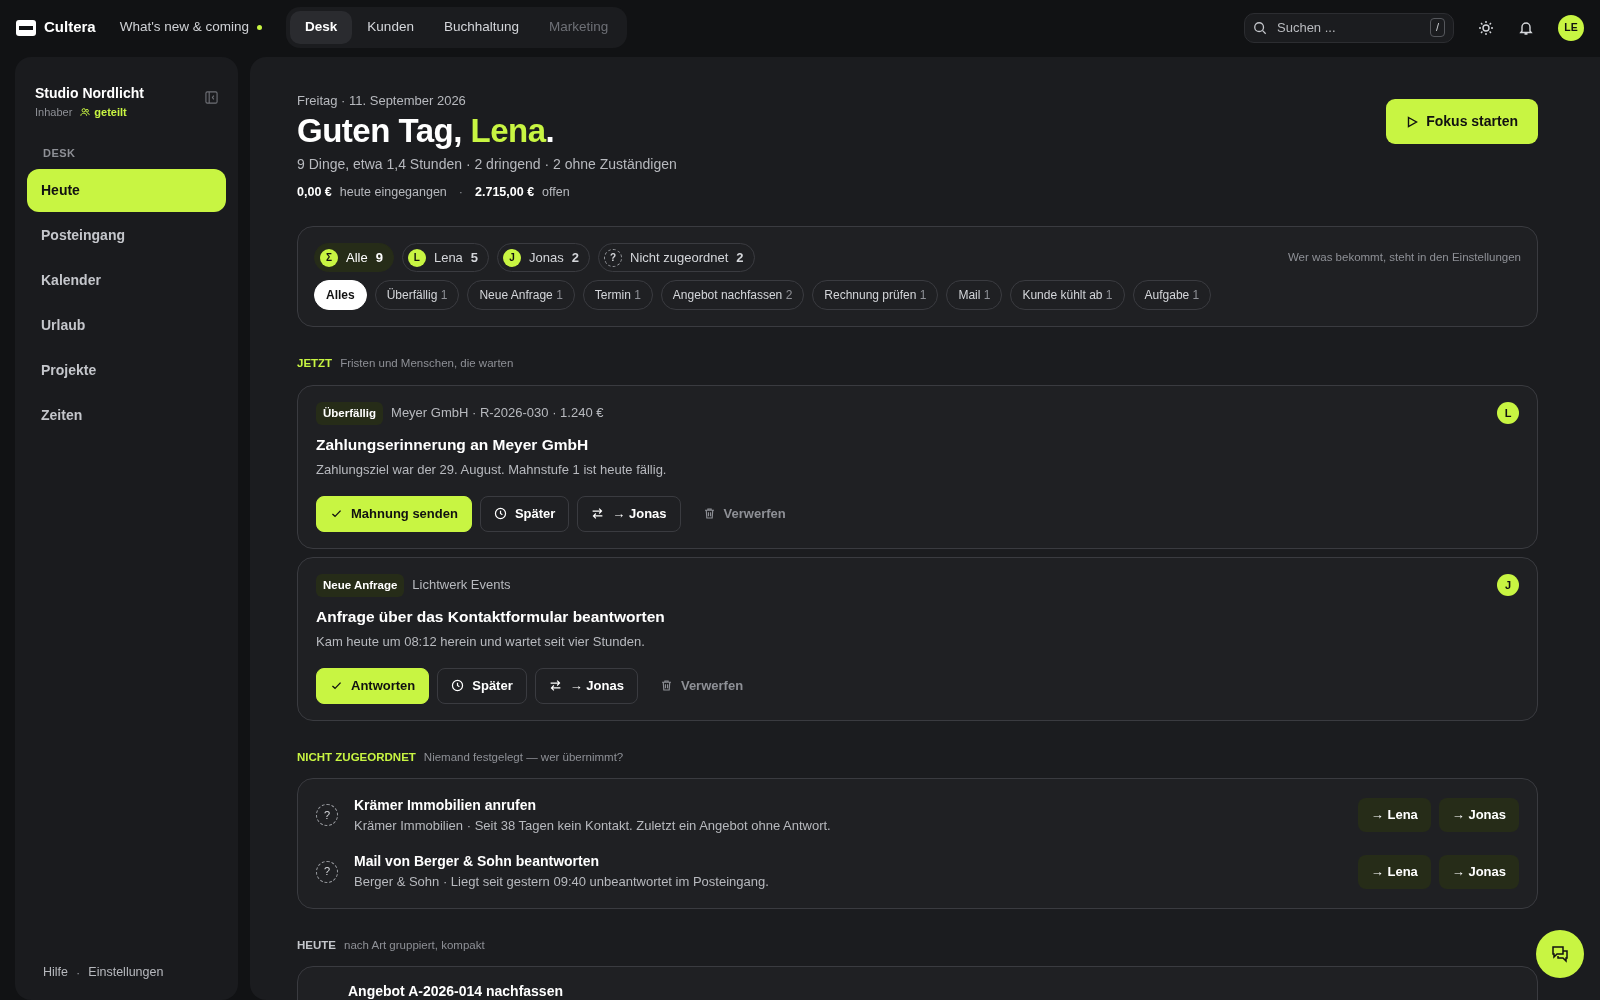  What do you see at coordinates (356, 757) in the screenshot?
I see `section-heading: NICHT ZUGEORDNET` at bounding box center [356, 757].